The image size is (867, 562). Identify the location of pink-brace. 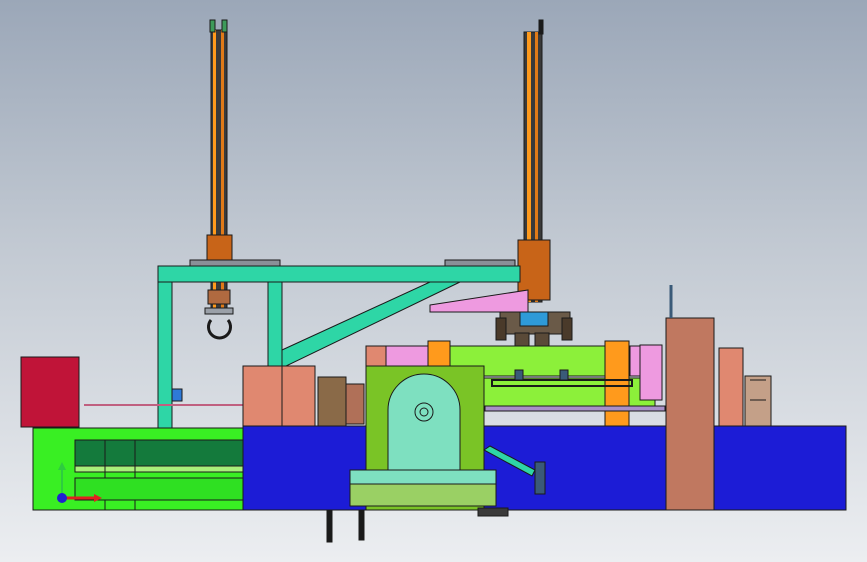
(479, 301).